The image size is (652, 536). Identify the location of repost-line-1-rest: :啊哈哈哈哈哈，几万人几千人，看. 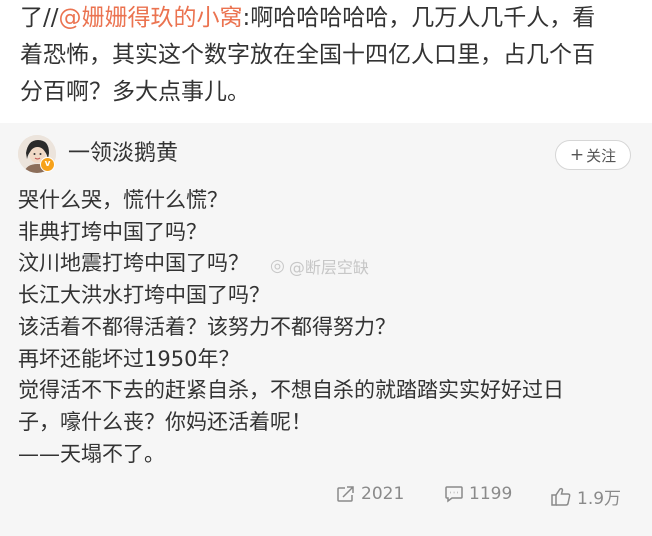
(419, 18).